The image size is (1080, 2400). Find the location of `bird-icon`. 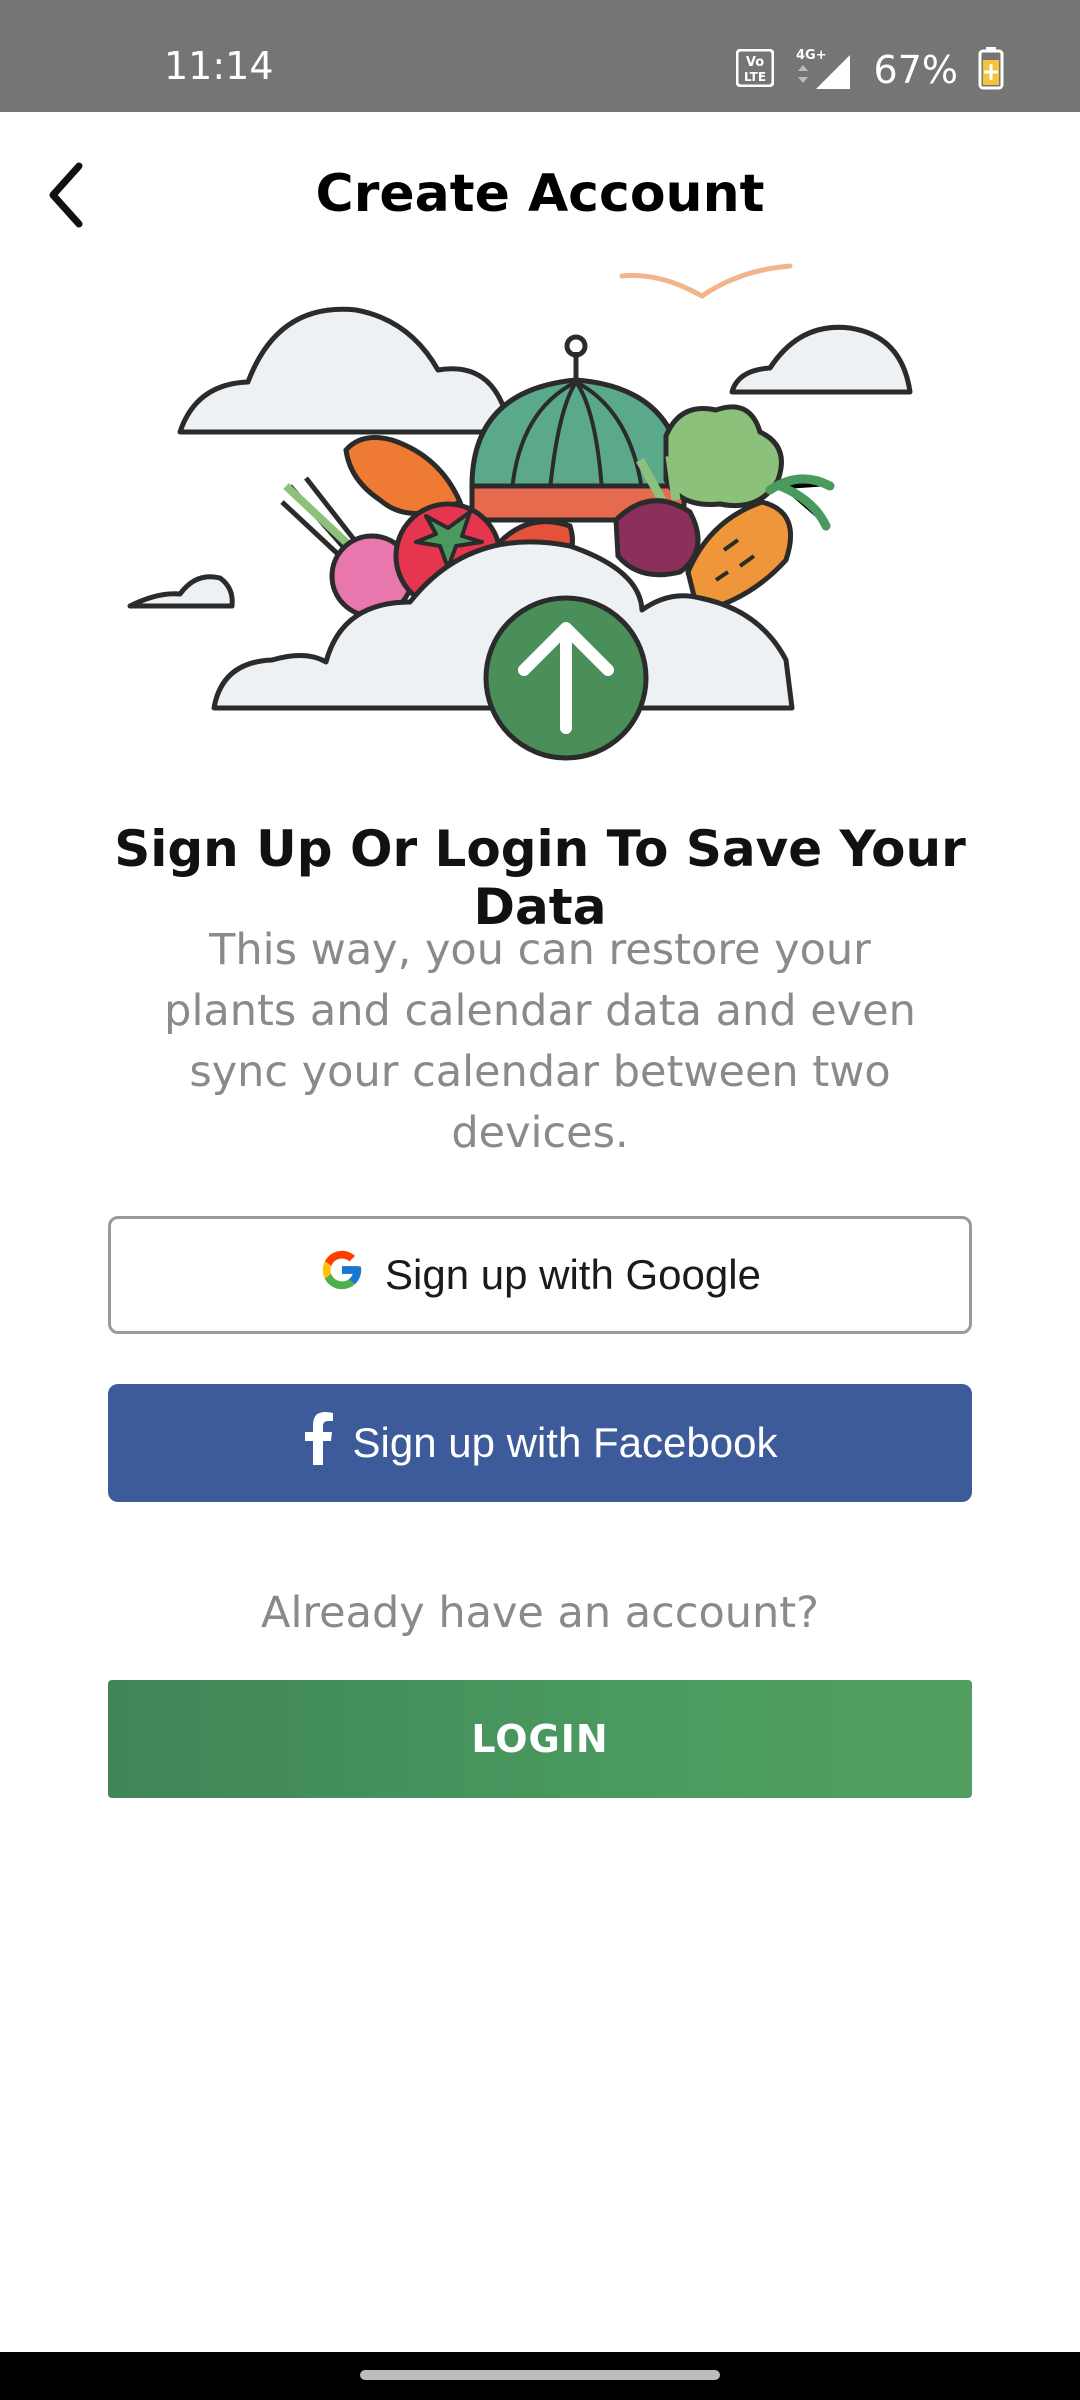

bird-icon is located at coordinates (706, 281).